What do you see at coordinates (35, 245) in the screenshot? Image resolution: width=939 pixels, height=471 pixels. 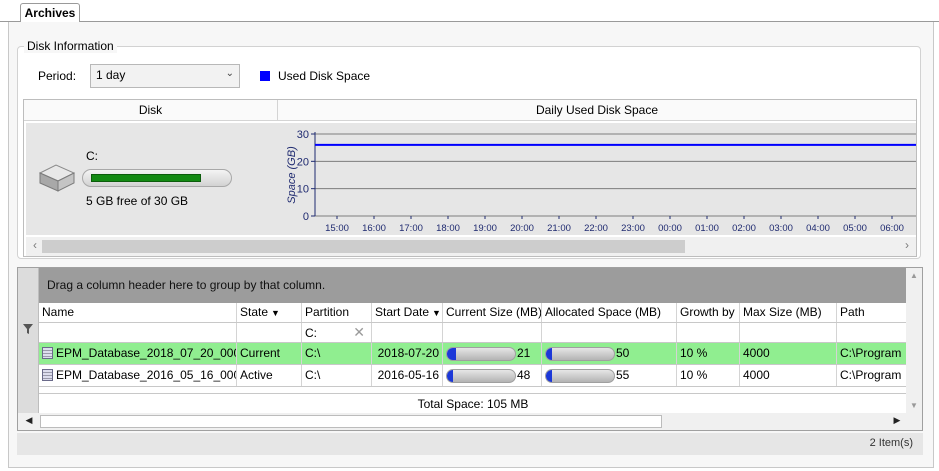 I see `scroll-left-icon: ‹` at bounding box center [35, 245].